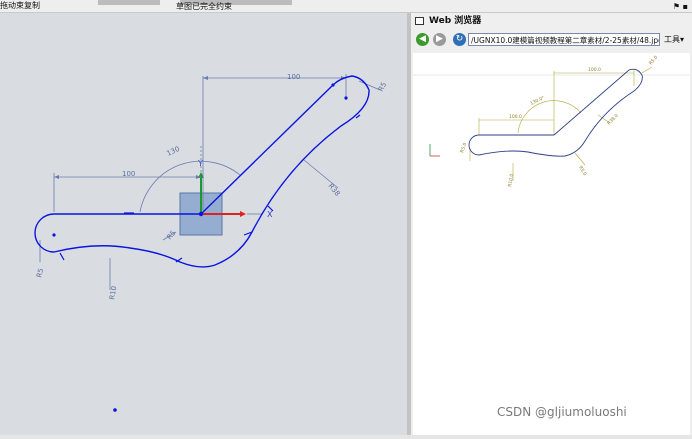  Describe the element at coordinates (537, 101) in the screenshot. I see `ref-dim-angle: 130.0°` at that location.